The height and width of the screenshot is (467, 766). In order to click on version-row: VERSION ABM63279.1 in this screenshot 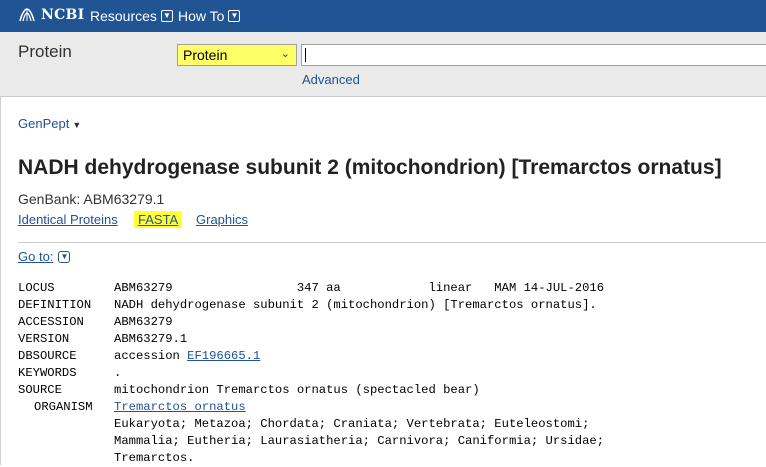, I will do `click(311, 339)`.